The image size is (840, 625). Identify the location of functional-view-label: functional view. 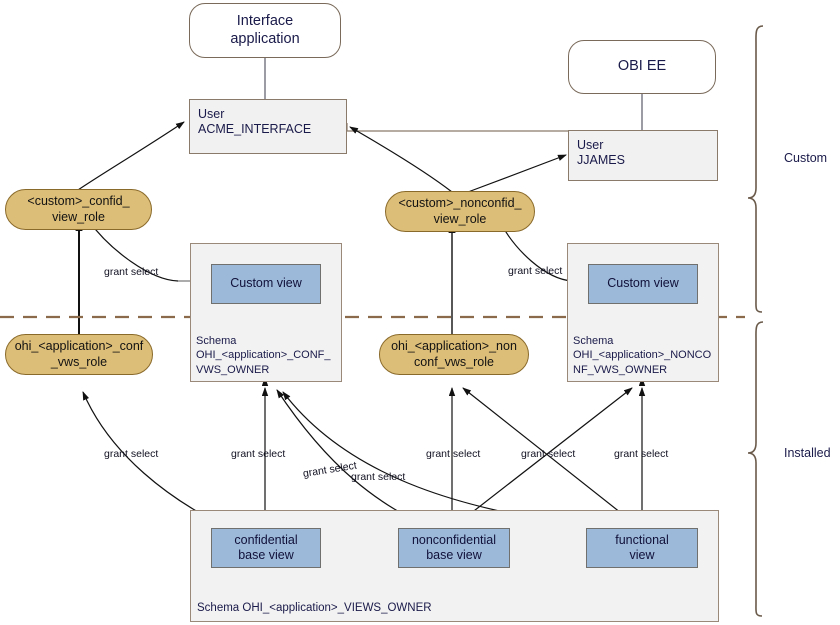
(642, 547).